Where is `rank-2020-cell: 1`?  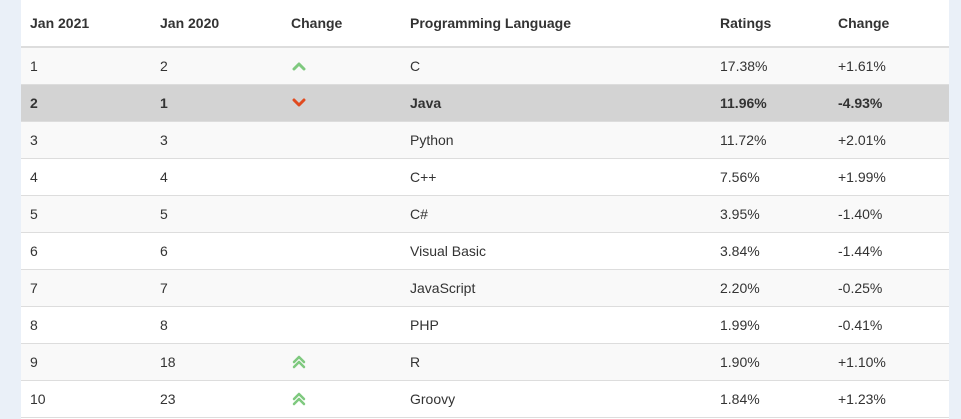
rank-2020-cell: 1 is located at coordinates (216, 103).